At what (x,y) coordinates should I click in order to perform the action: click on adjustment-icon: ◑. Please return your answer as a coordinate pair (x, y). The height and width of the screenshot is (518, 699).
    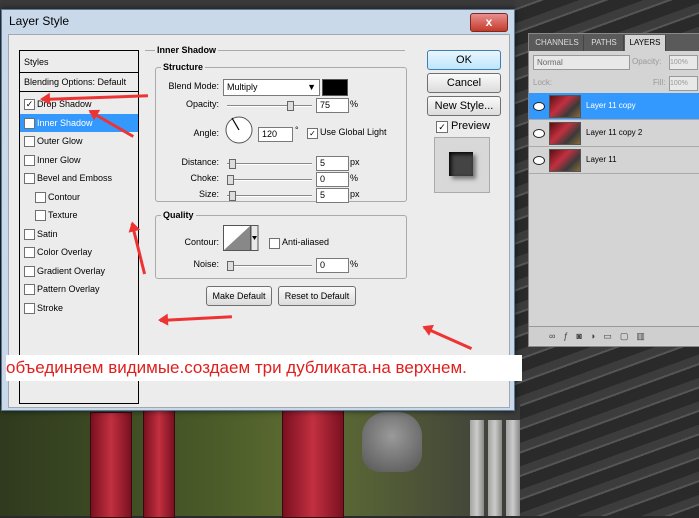
    Looking at the image, I should click on (596, 336).